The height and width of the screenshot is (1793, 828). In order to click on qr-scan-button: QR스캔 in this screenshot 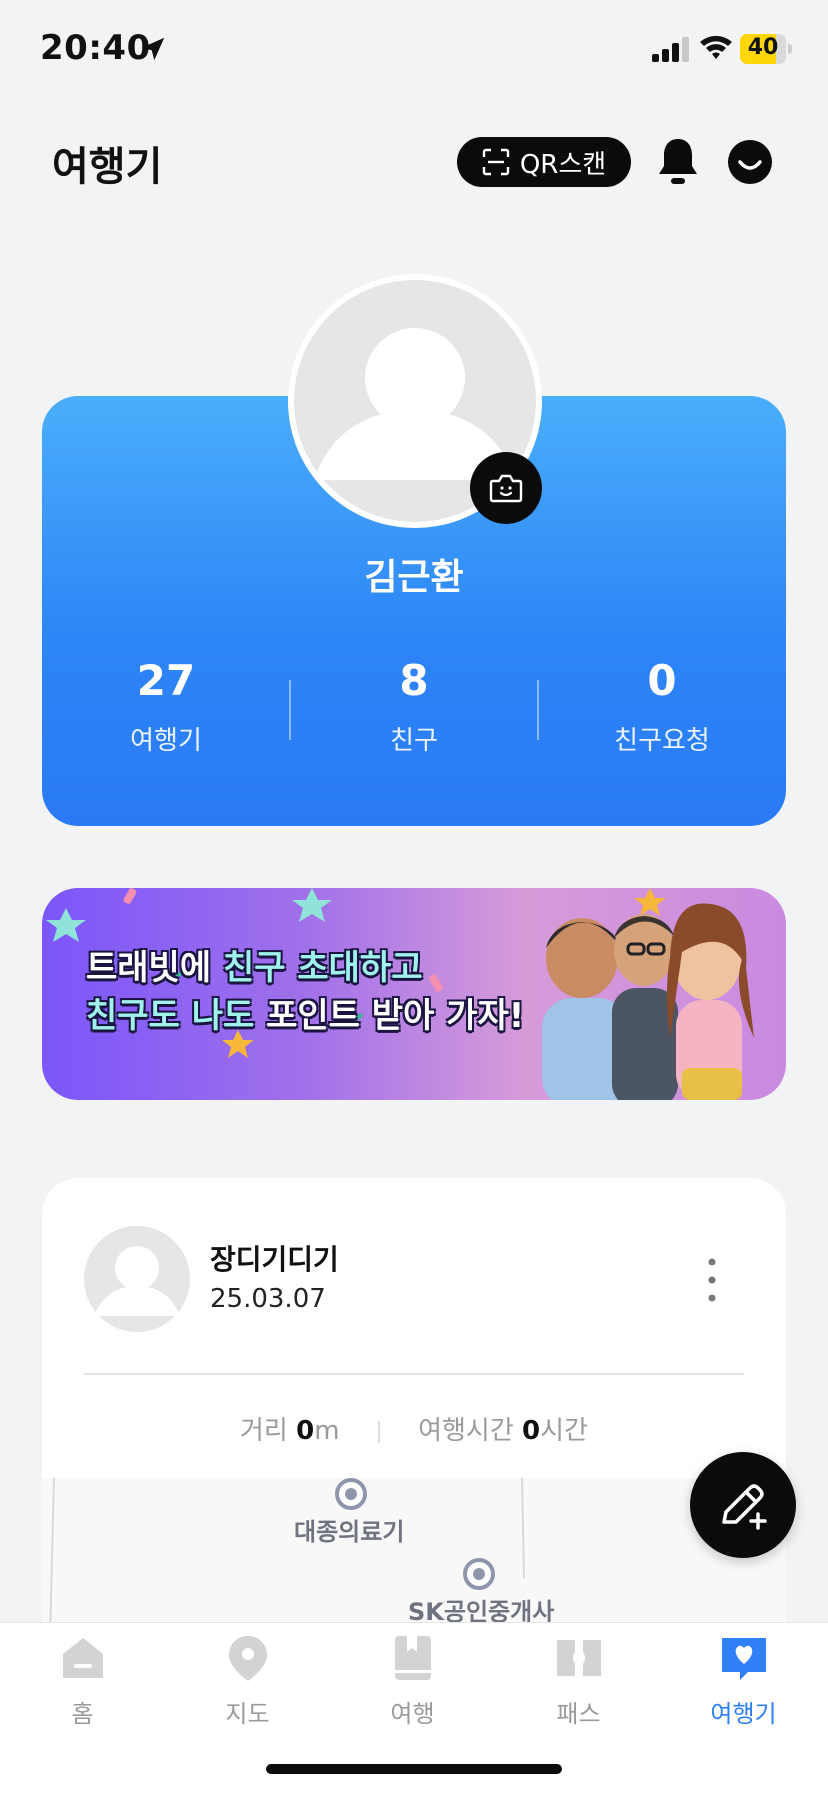, I will do `click(544, 162)`.